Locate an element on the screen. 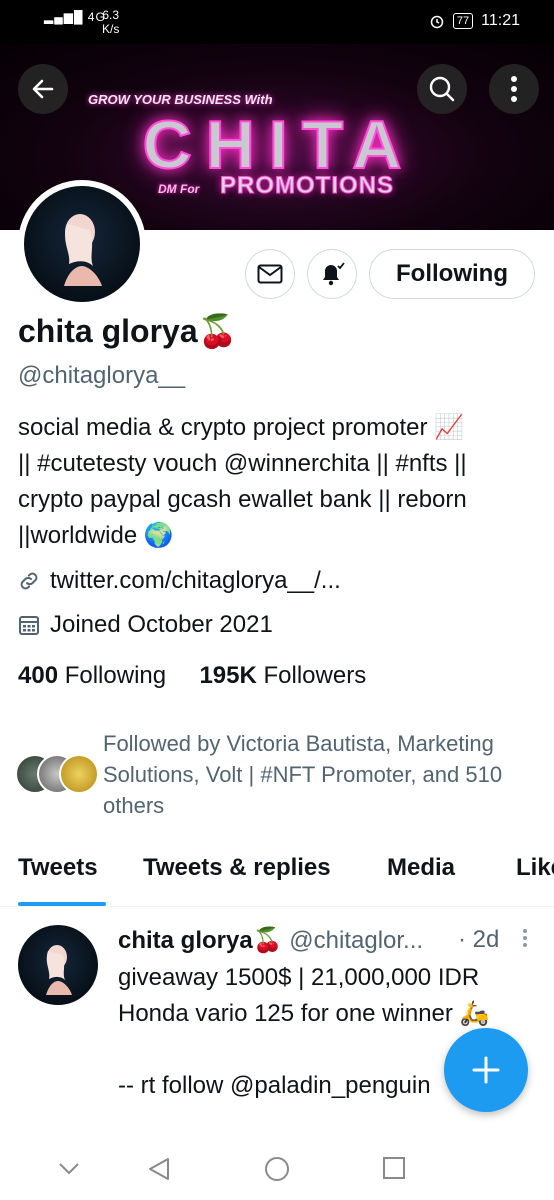  back-button is located at coordinates (43, 89).